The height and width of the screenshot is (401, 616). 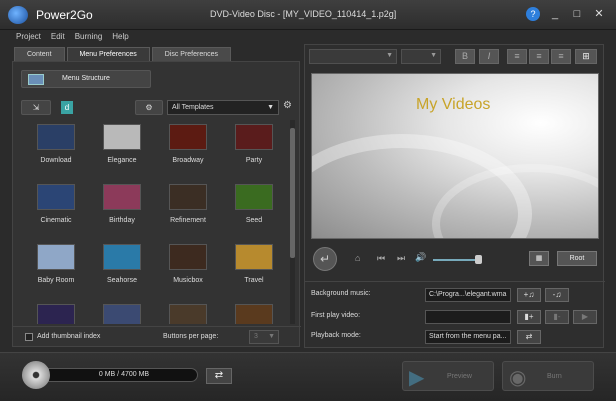 I want to click on template-filter-button: ⚙, so click(x=149, y=107).